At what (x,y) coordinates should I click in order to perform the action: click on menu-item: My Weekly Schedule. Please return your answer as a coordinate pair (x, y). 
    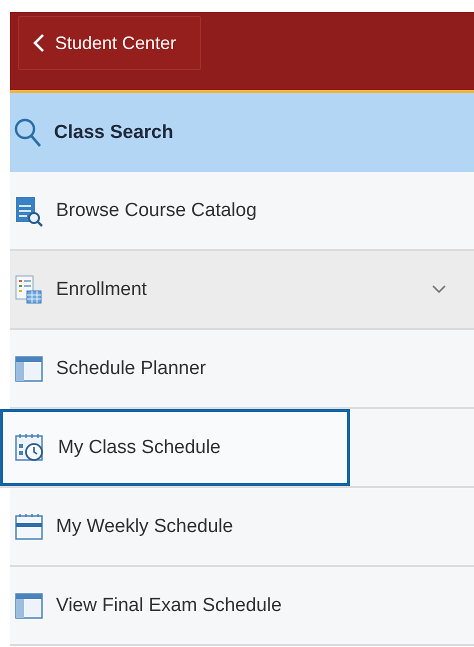
    Looking at the image, I should click on (242, 527).